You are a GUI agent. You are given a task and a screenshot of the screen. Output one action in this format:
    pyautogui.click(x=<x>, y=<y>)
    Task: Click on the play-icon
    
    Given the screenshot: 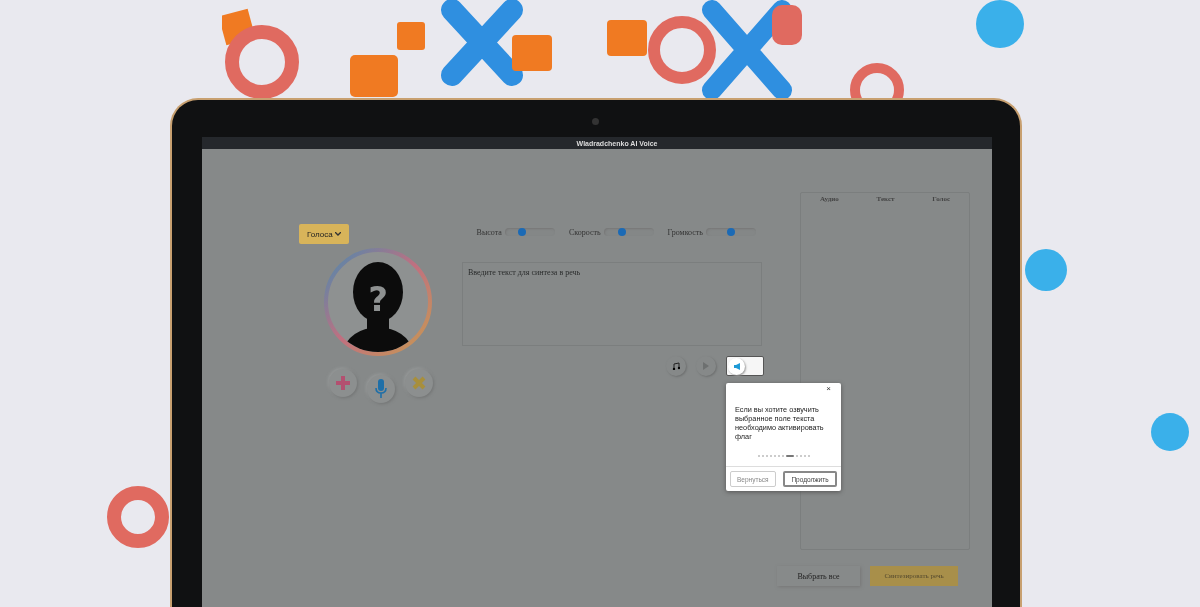 What is the action you would take?
    pyautogui.click(x=706, y=366)
    